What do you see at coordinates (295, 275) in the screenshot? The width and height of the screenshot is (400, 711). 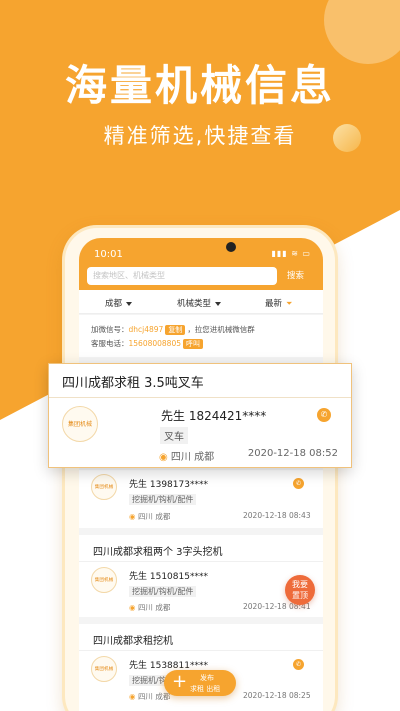 I see `search-button: 搜索` at bounding box center [295, 275].